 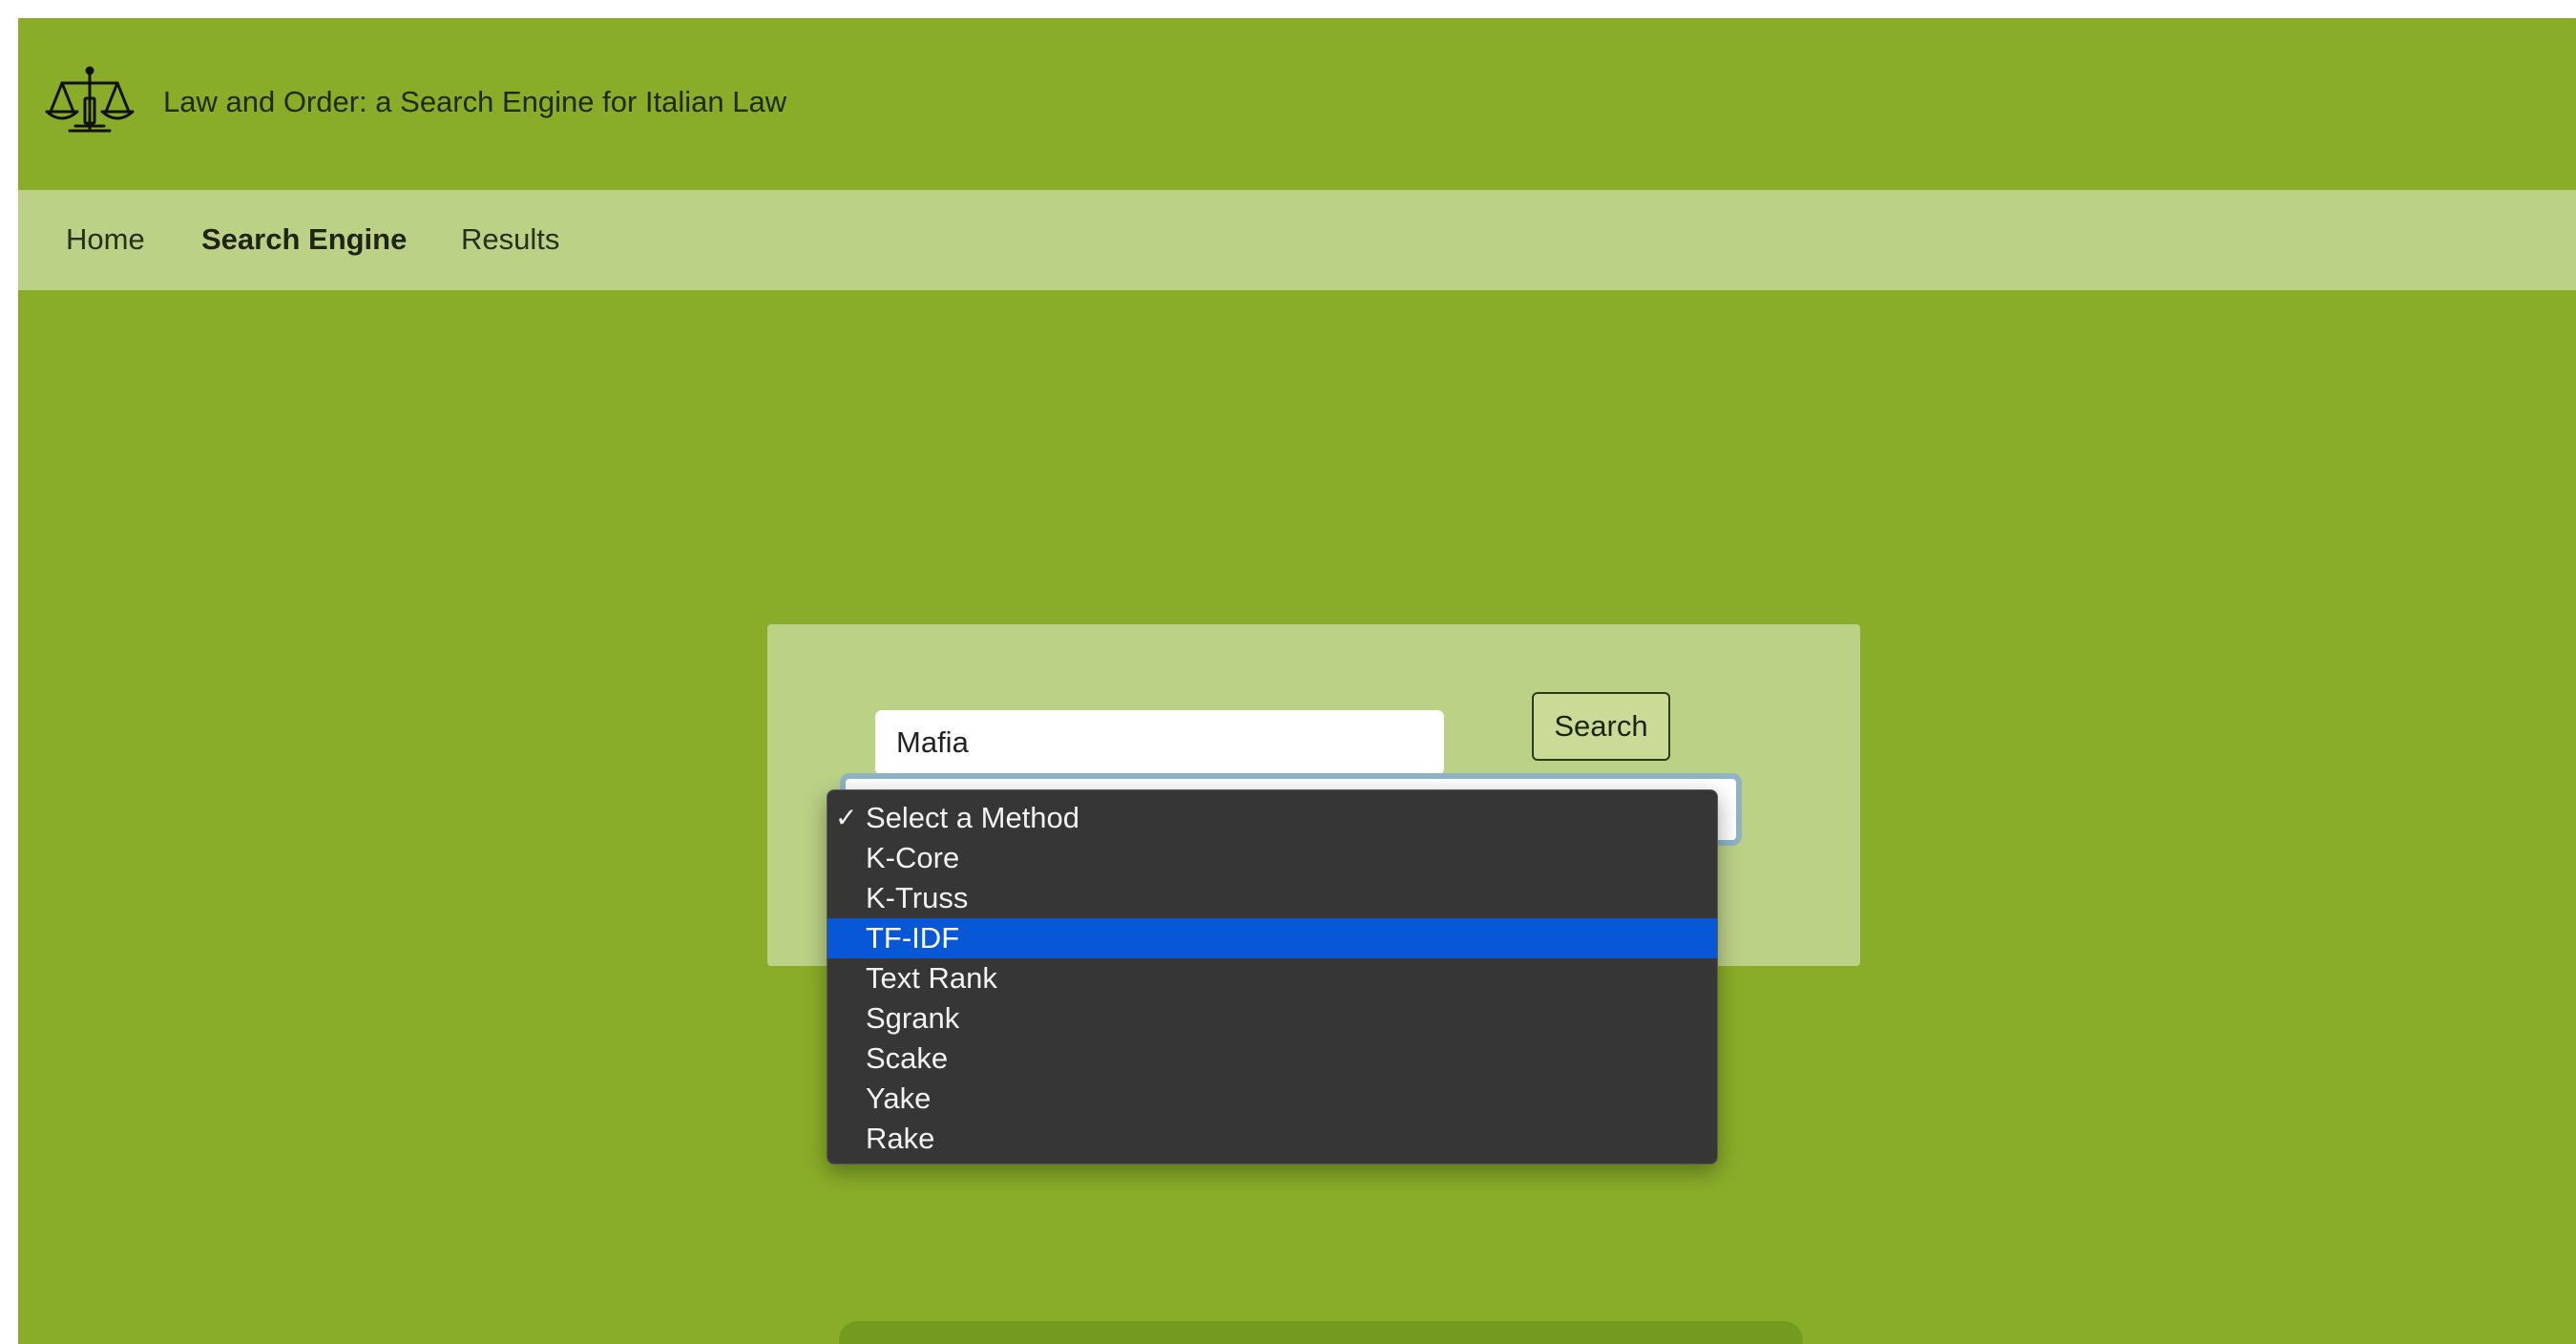 I want to click on option-yake: Yake, so click(x=1272, y=1099).